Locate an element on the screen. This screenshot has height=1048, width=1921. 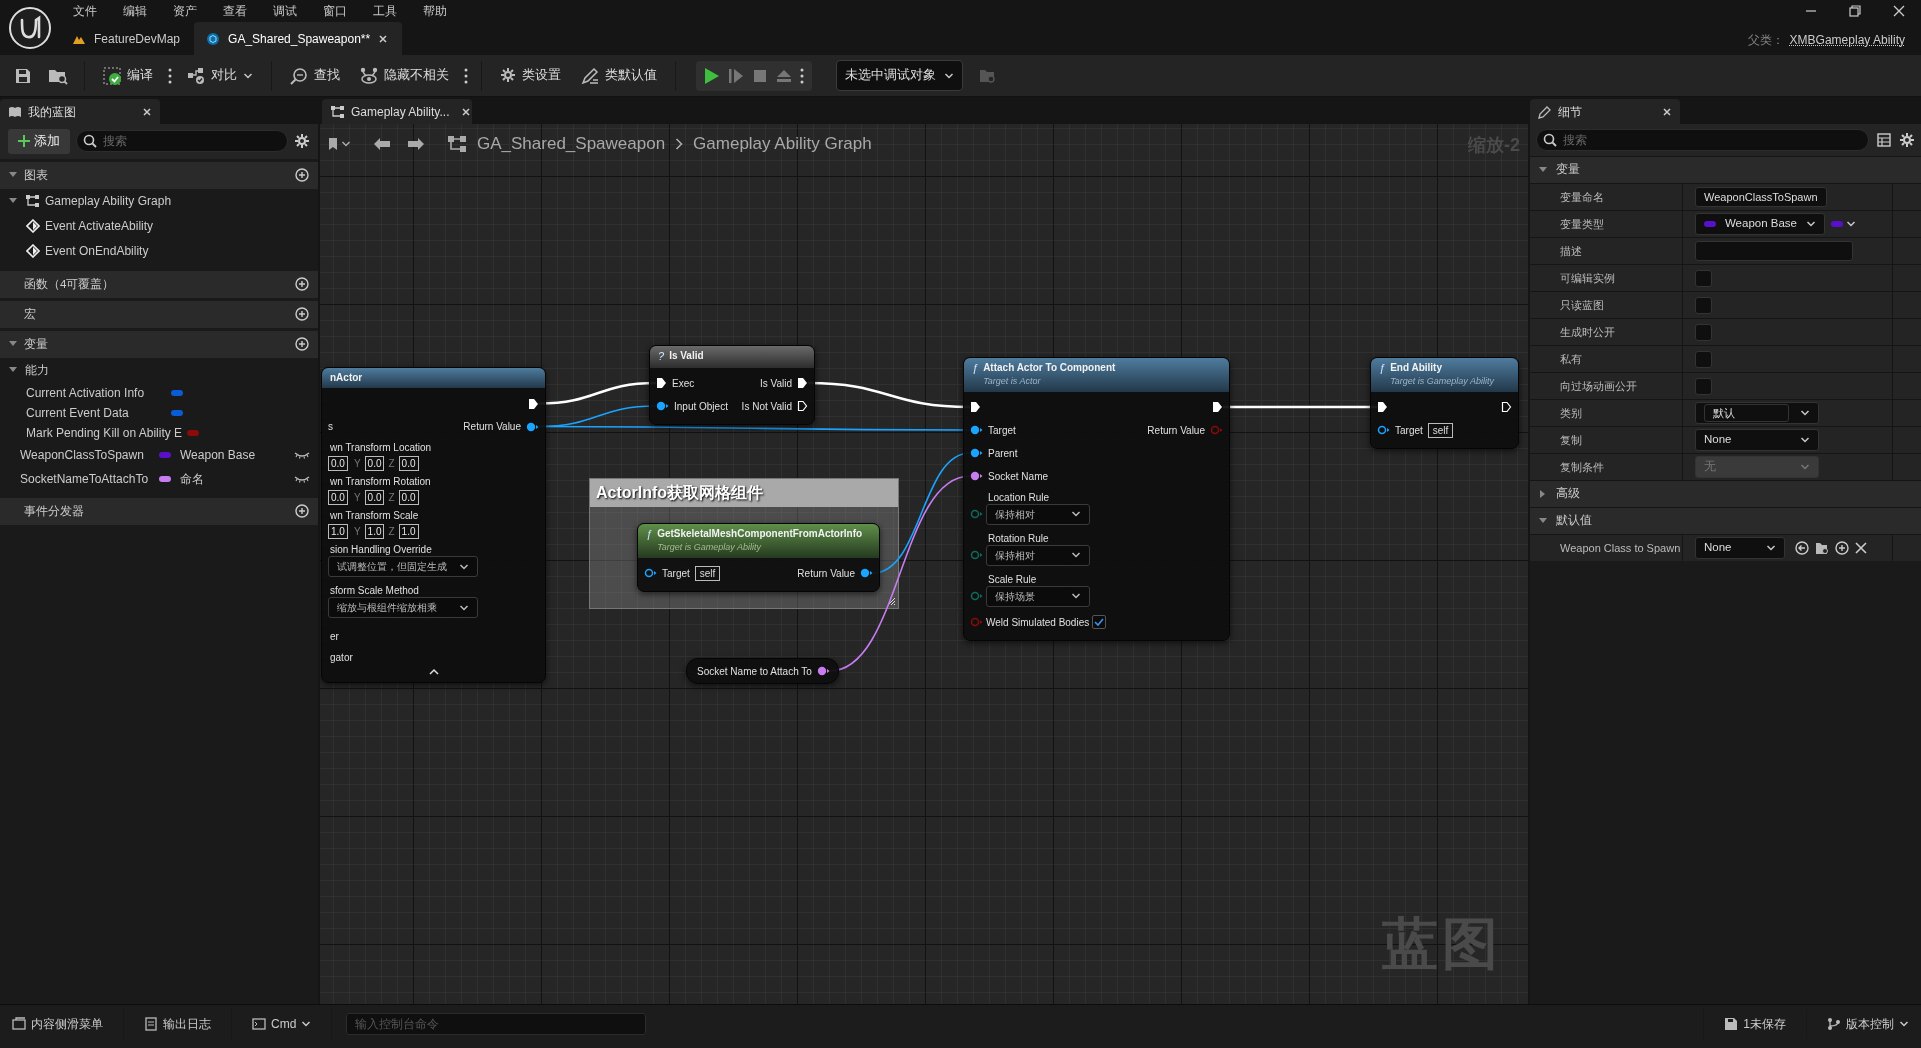
asset-dropdown: None is located at coordinates (1740, 548).